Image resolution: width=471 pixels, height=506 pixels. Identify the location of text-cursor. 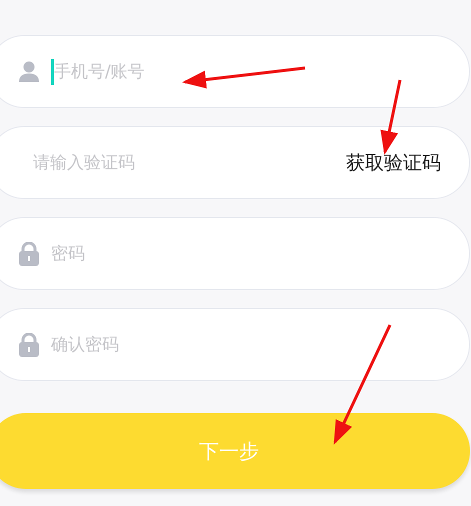
(52, 71).